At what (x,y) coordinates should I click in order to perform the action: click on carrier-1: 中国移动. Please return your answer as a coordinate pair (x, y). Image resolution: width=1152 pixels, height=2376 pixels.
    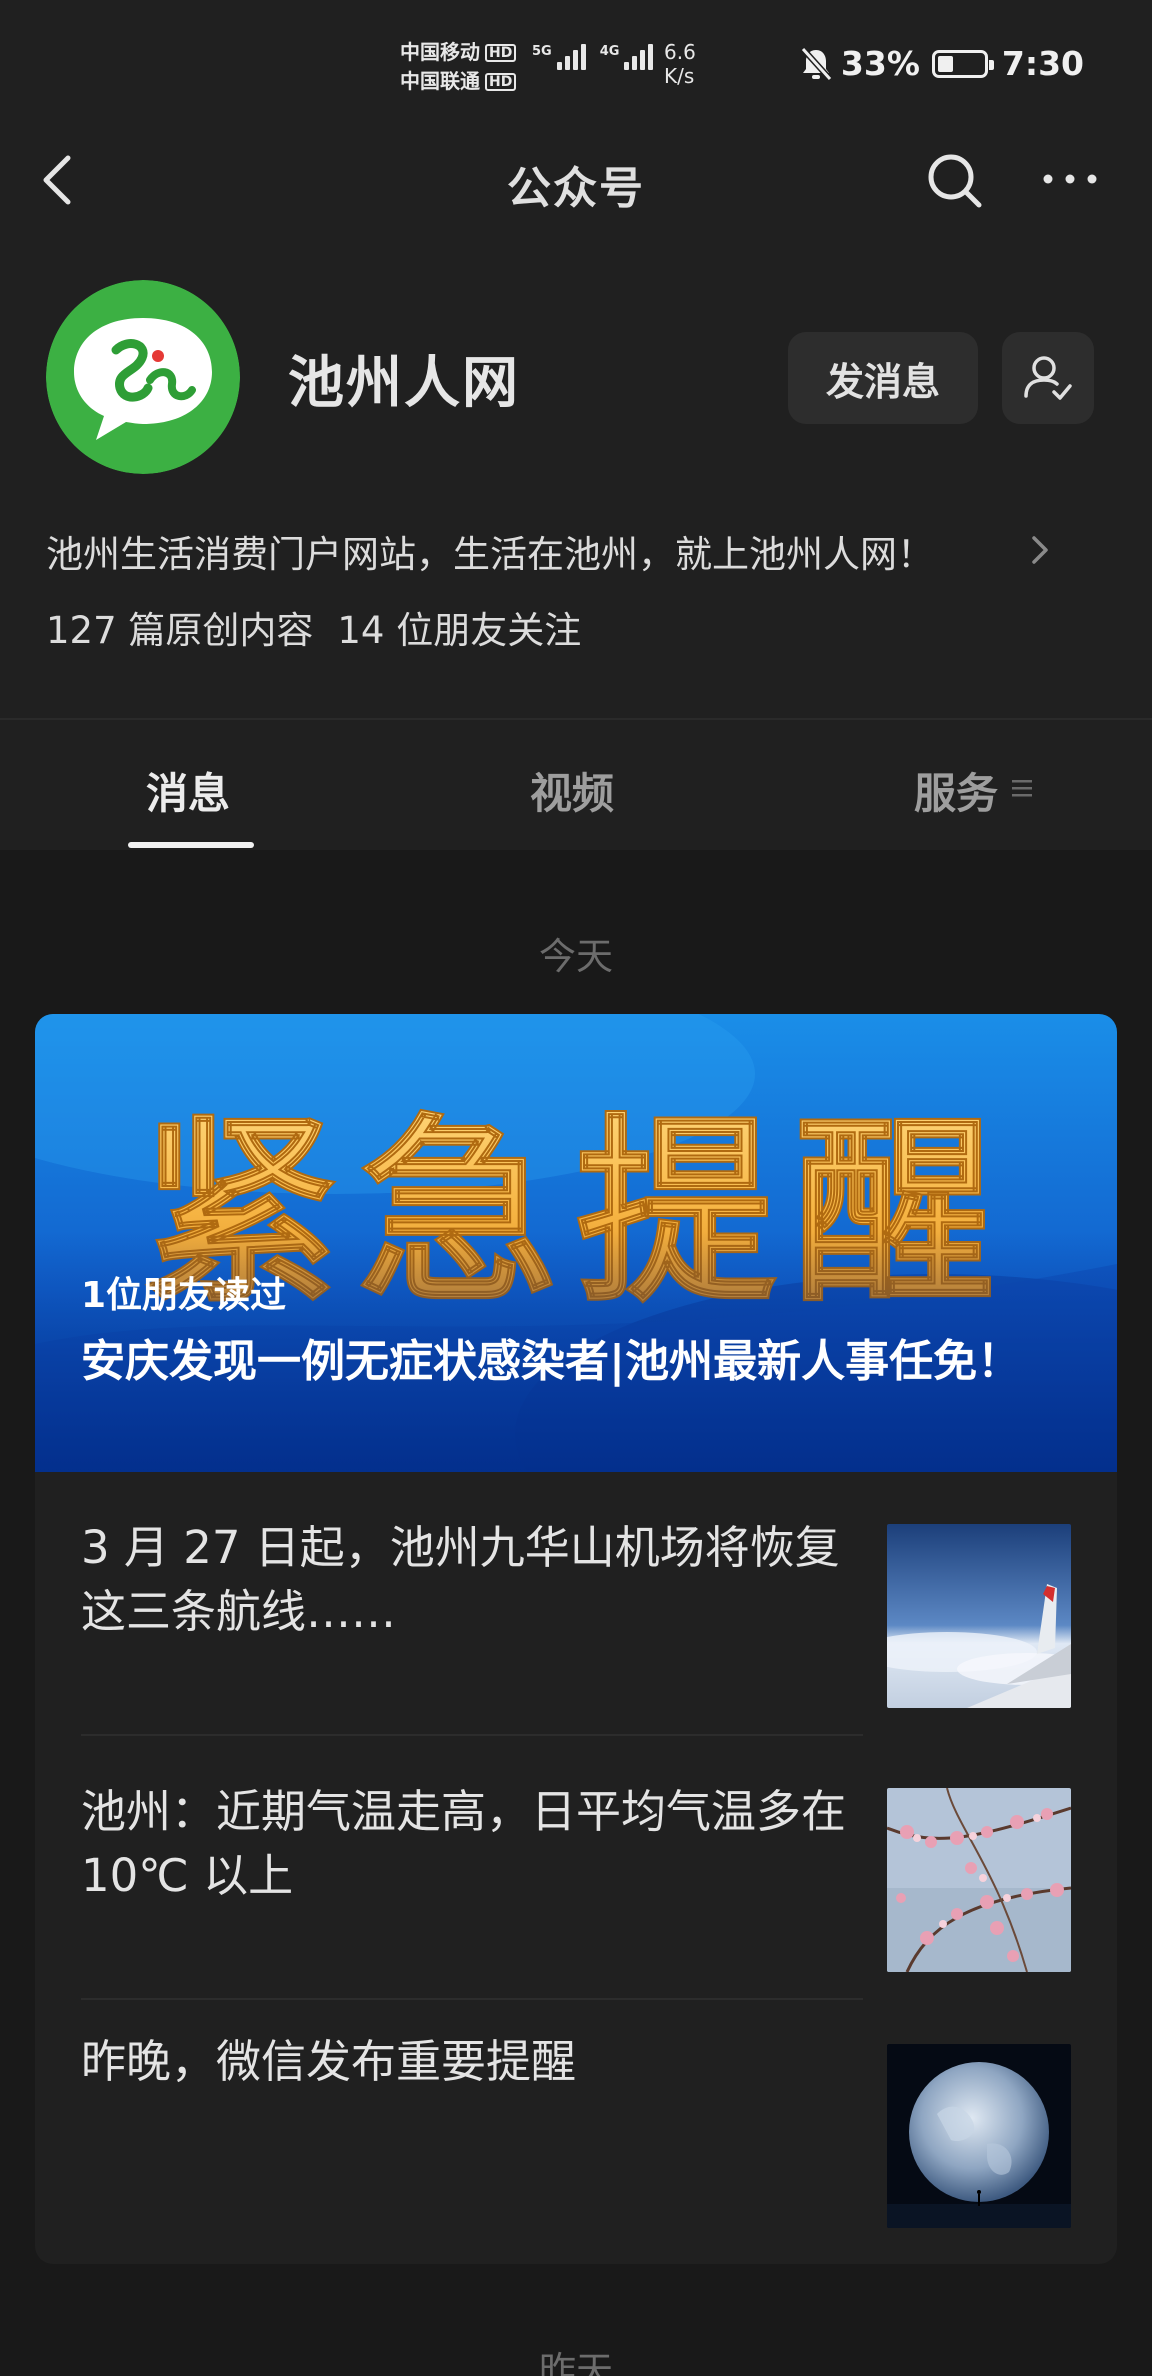
    Looking at the image, I should click on (440, 52).